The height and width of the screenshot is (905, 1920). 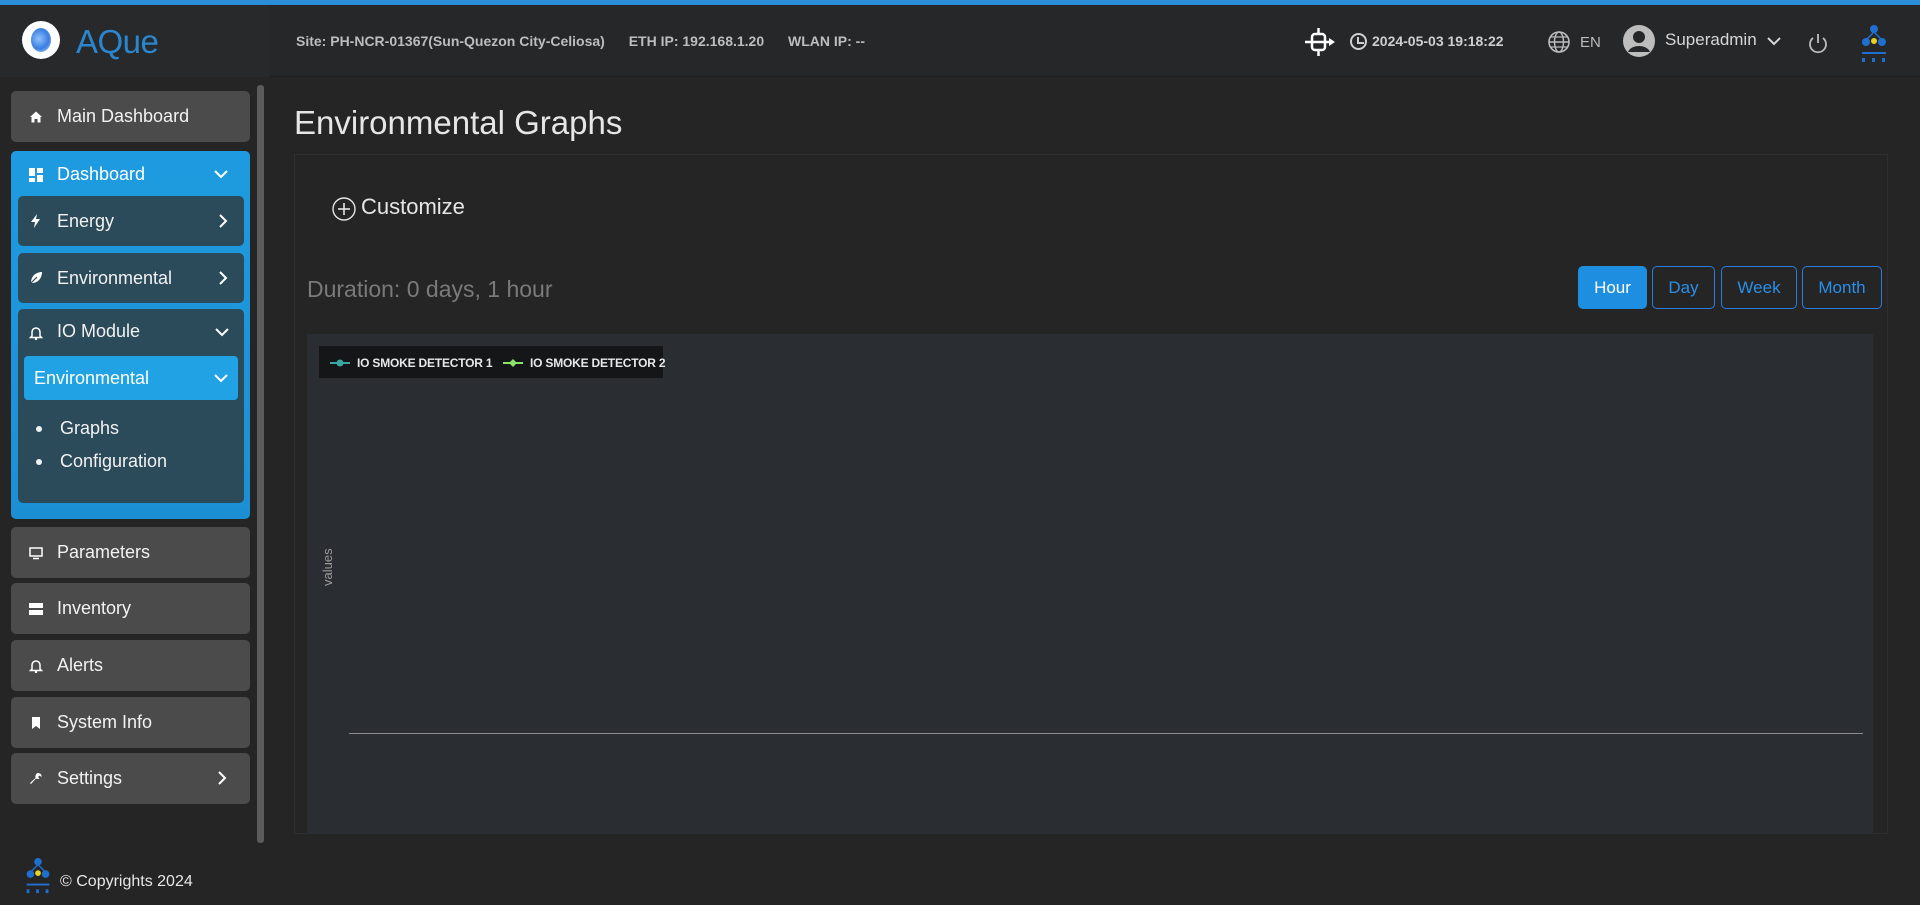 What do you see at coordinates (1358, 41) in the screenshot?
I see `clock-icon` at bounding box center [1358, 41].